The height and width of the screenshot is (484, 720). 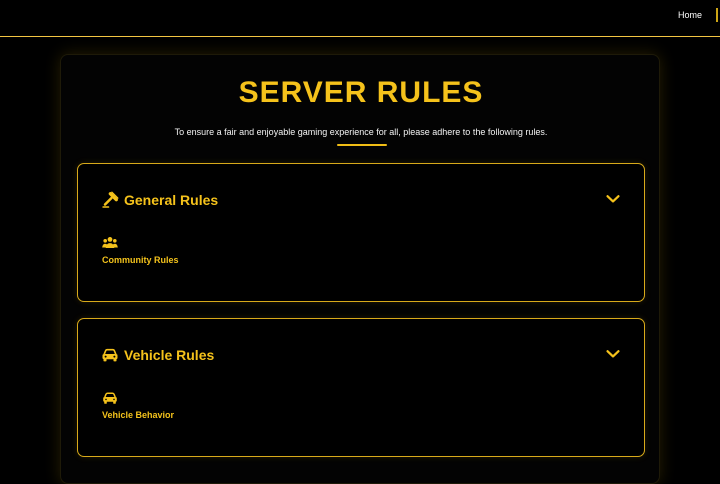 I want to click on vehicle-rules-title: Vehicle Rules, so click(x=169, y=355).